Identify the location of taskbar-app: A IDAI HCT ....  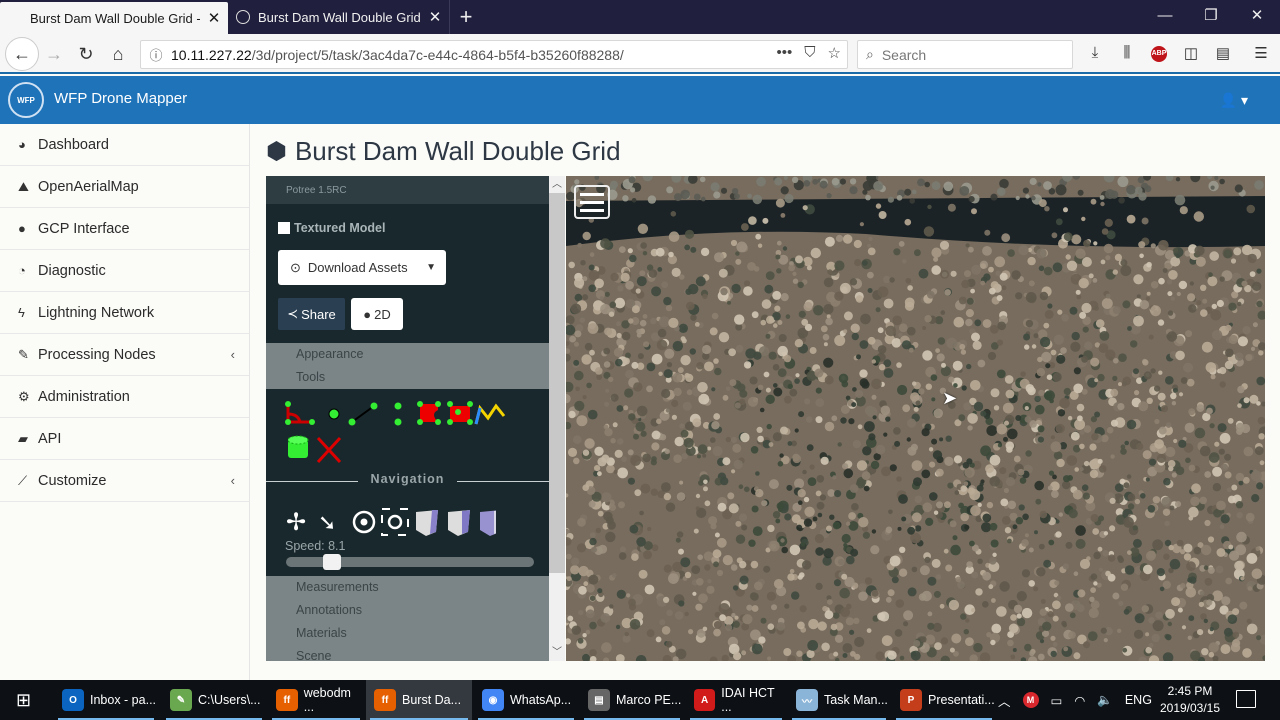
(736, 700).